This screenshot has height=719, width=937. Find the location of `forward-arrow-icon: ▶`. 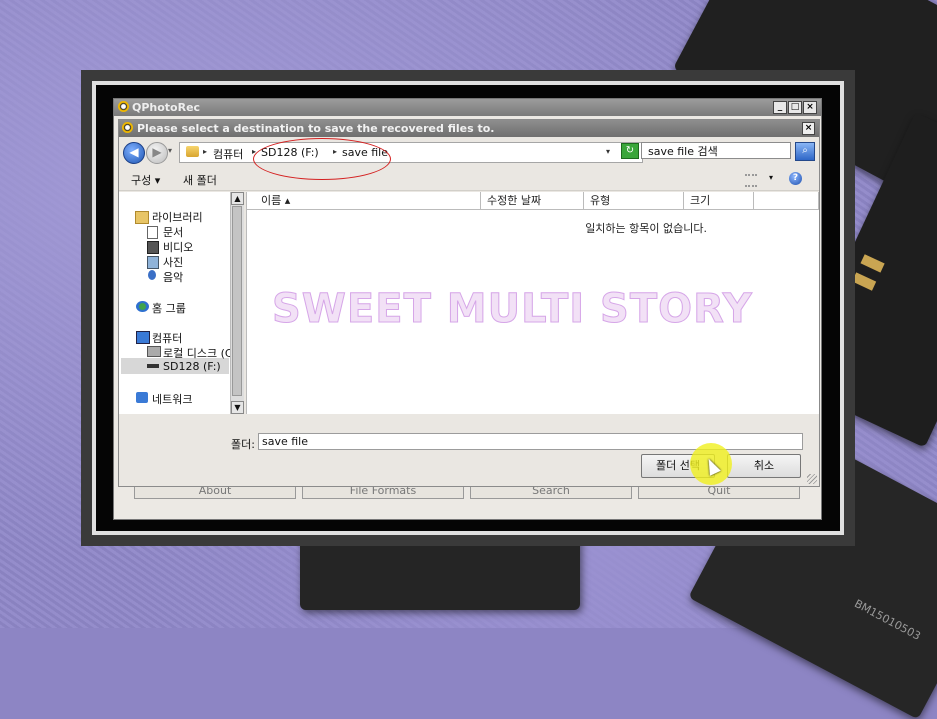

forward-arrow-icon: ▶ is located at coordinates (157, 153).